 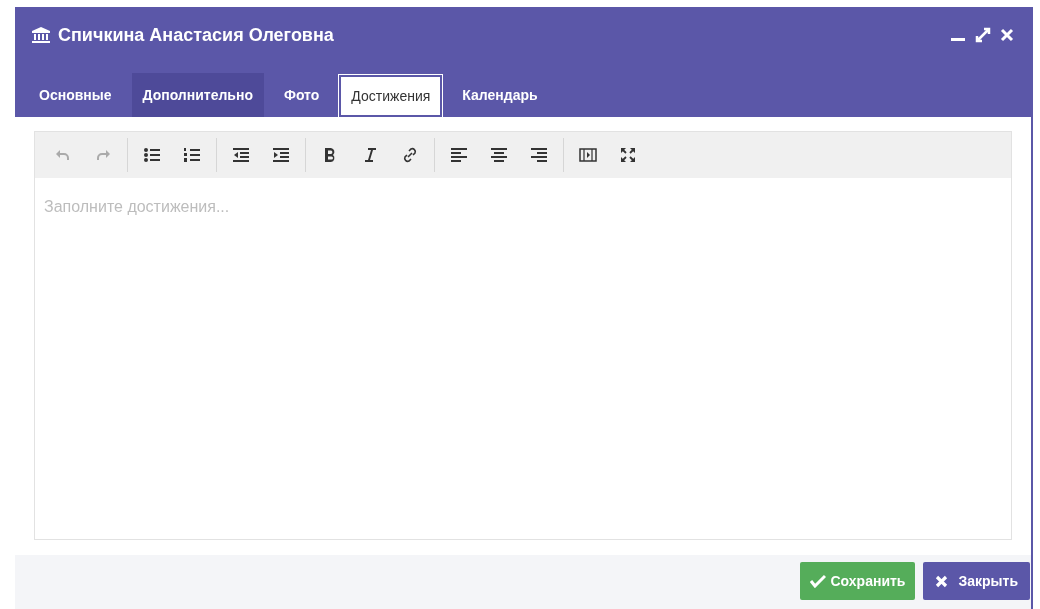 I want to click on tab: Достижения, so click(x=391, y=96).